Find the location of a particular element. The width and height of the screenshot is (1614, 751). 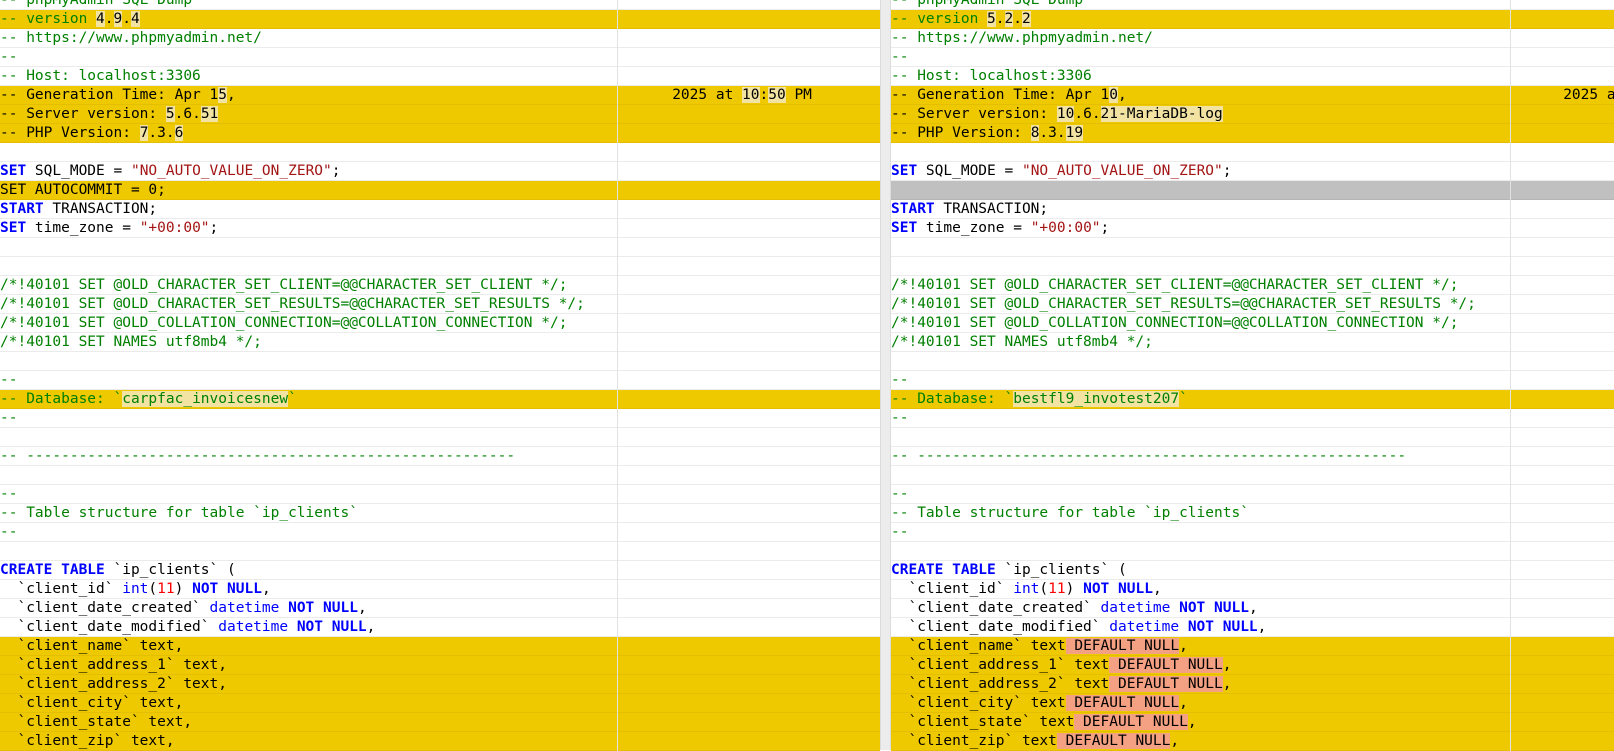

code-token: .3. is located at coordinates (1052, 133).